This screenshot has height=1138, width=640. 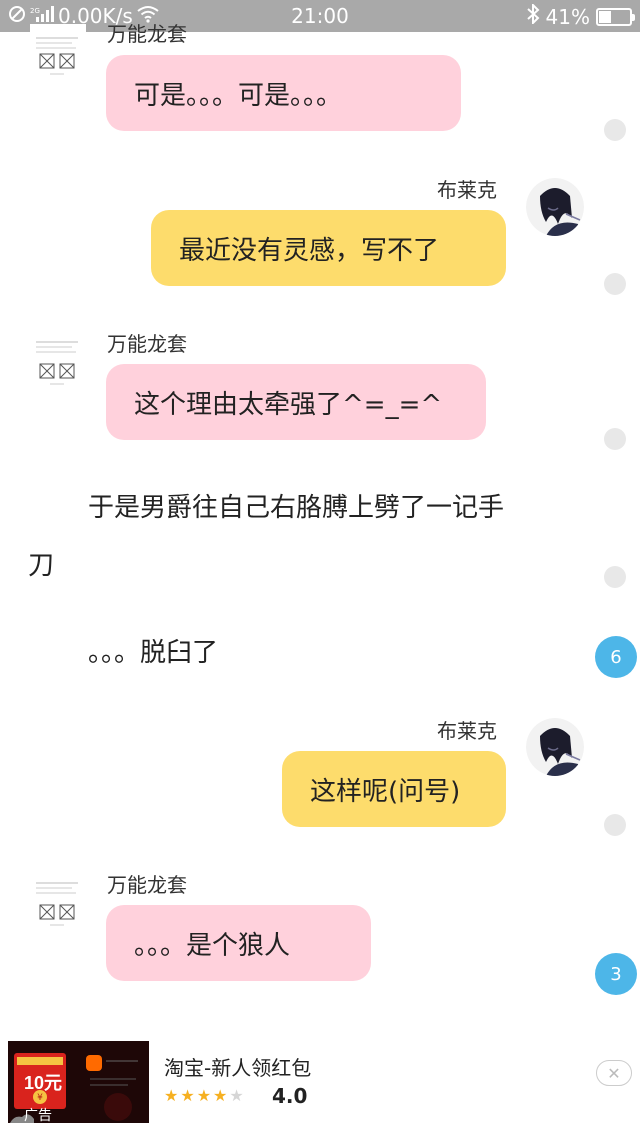 What do you see at coordinates (605, 16) in the screenshot?
I see `battery-fill` at bounding box center [605, 16].